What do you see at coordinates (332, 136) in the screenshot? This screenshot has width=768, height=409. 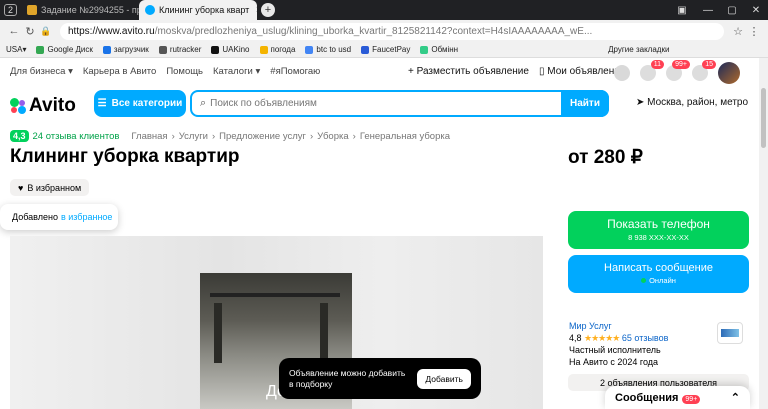 I see `crumb-cleaning: Уборка` at bounding box center [332, 136].